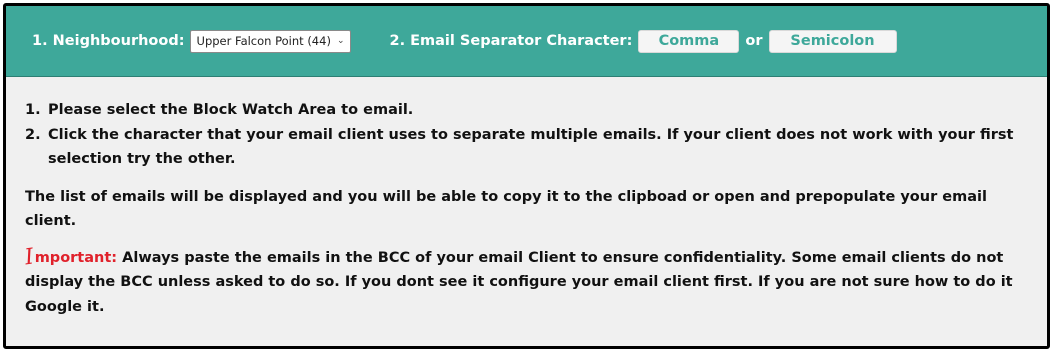  What do you see at coordinates (511, 41) in the screenshot?
I see `separator-label: 2. Email Separator Character:` at bounding box center [511, 41].